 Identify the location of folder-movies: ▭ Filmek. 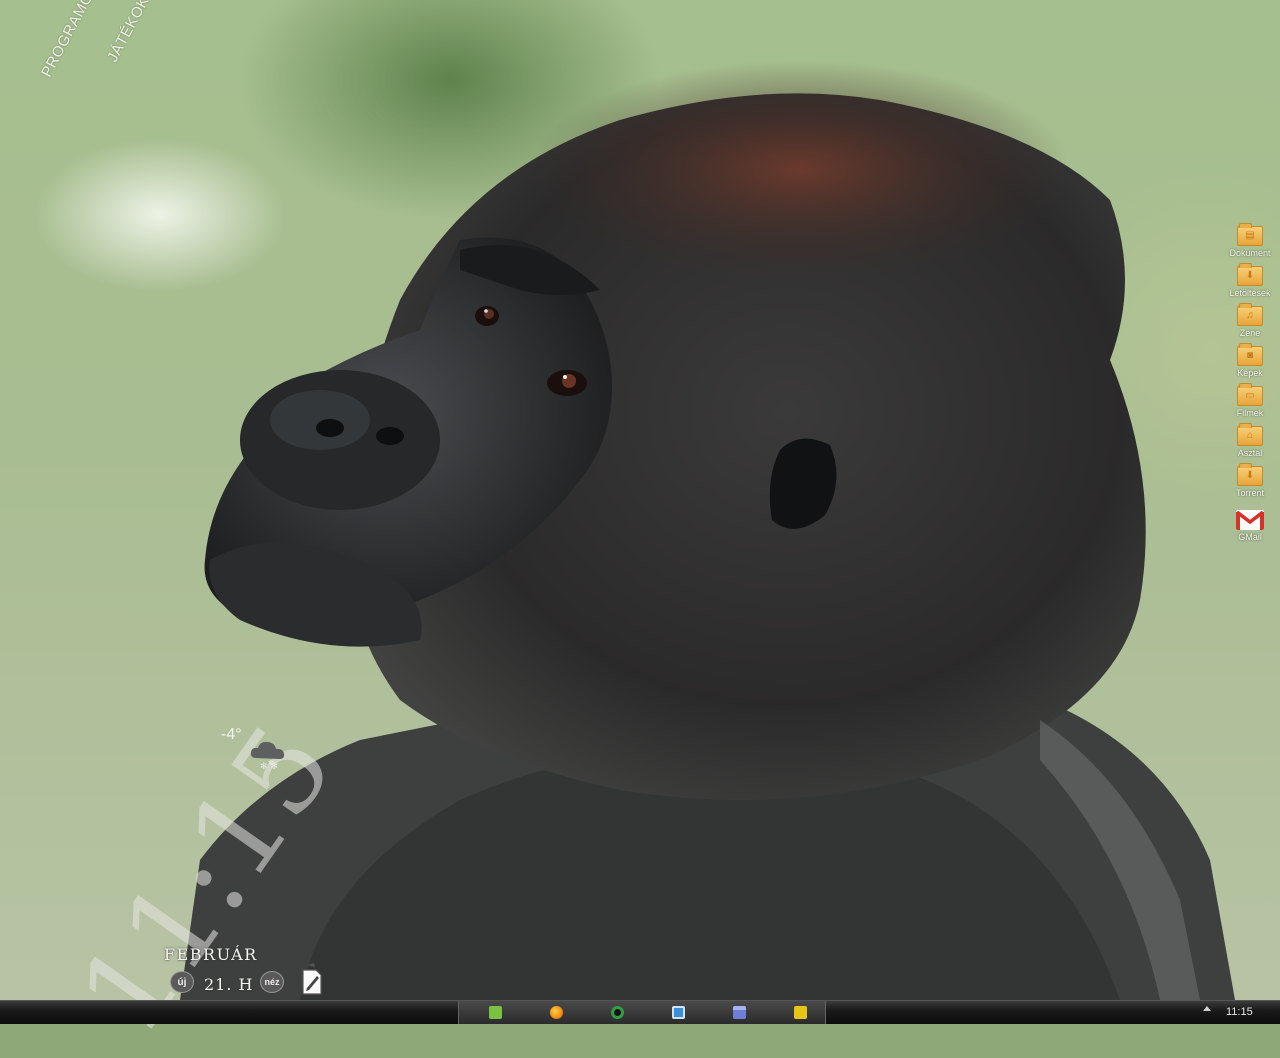
(1250, 404).